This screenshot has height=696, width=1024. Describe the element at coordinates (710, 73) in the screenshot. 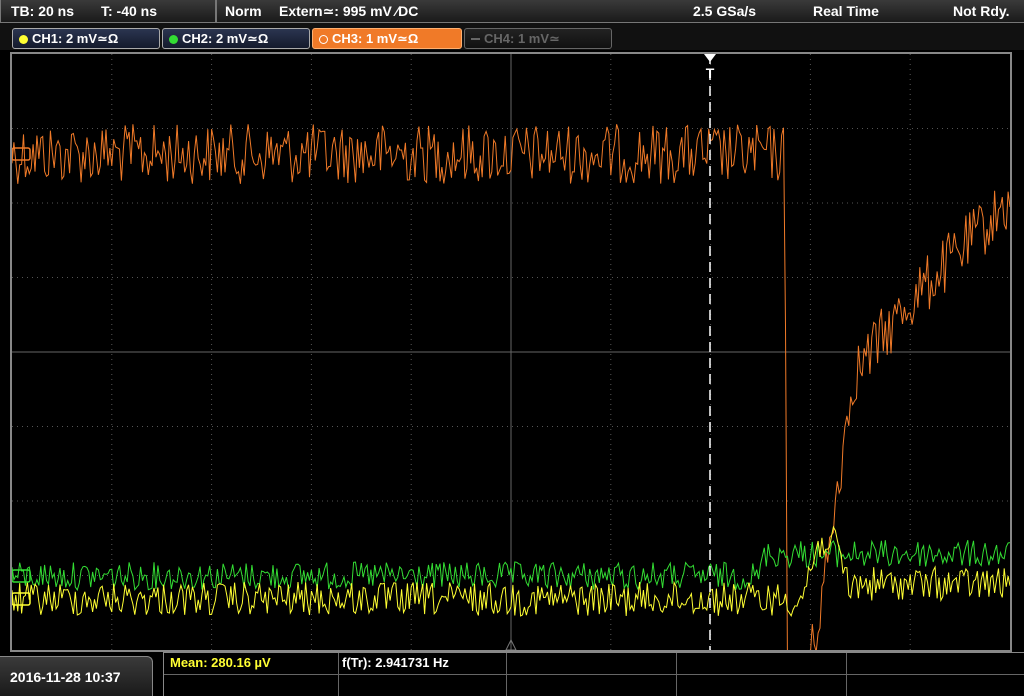

I see `trigger-label: T` at that location.